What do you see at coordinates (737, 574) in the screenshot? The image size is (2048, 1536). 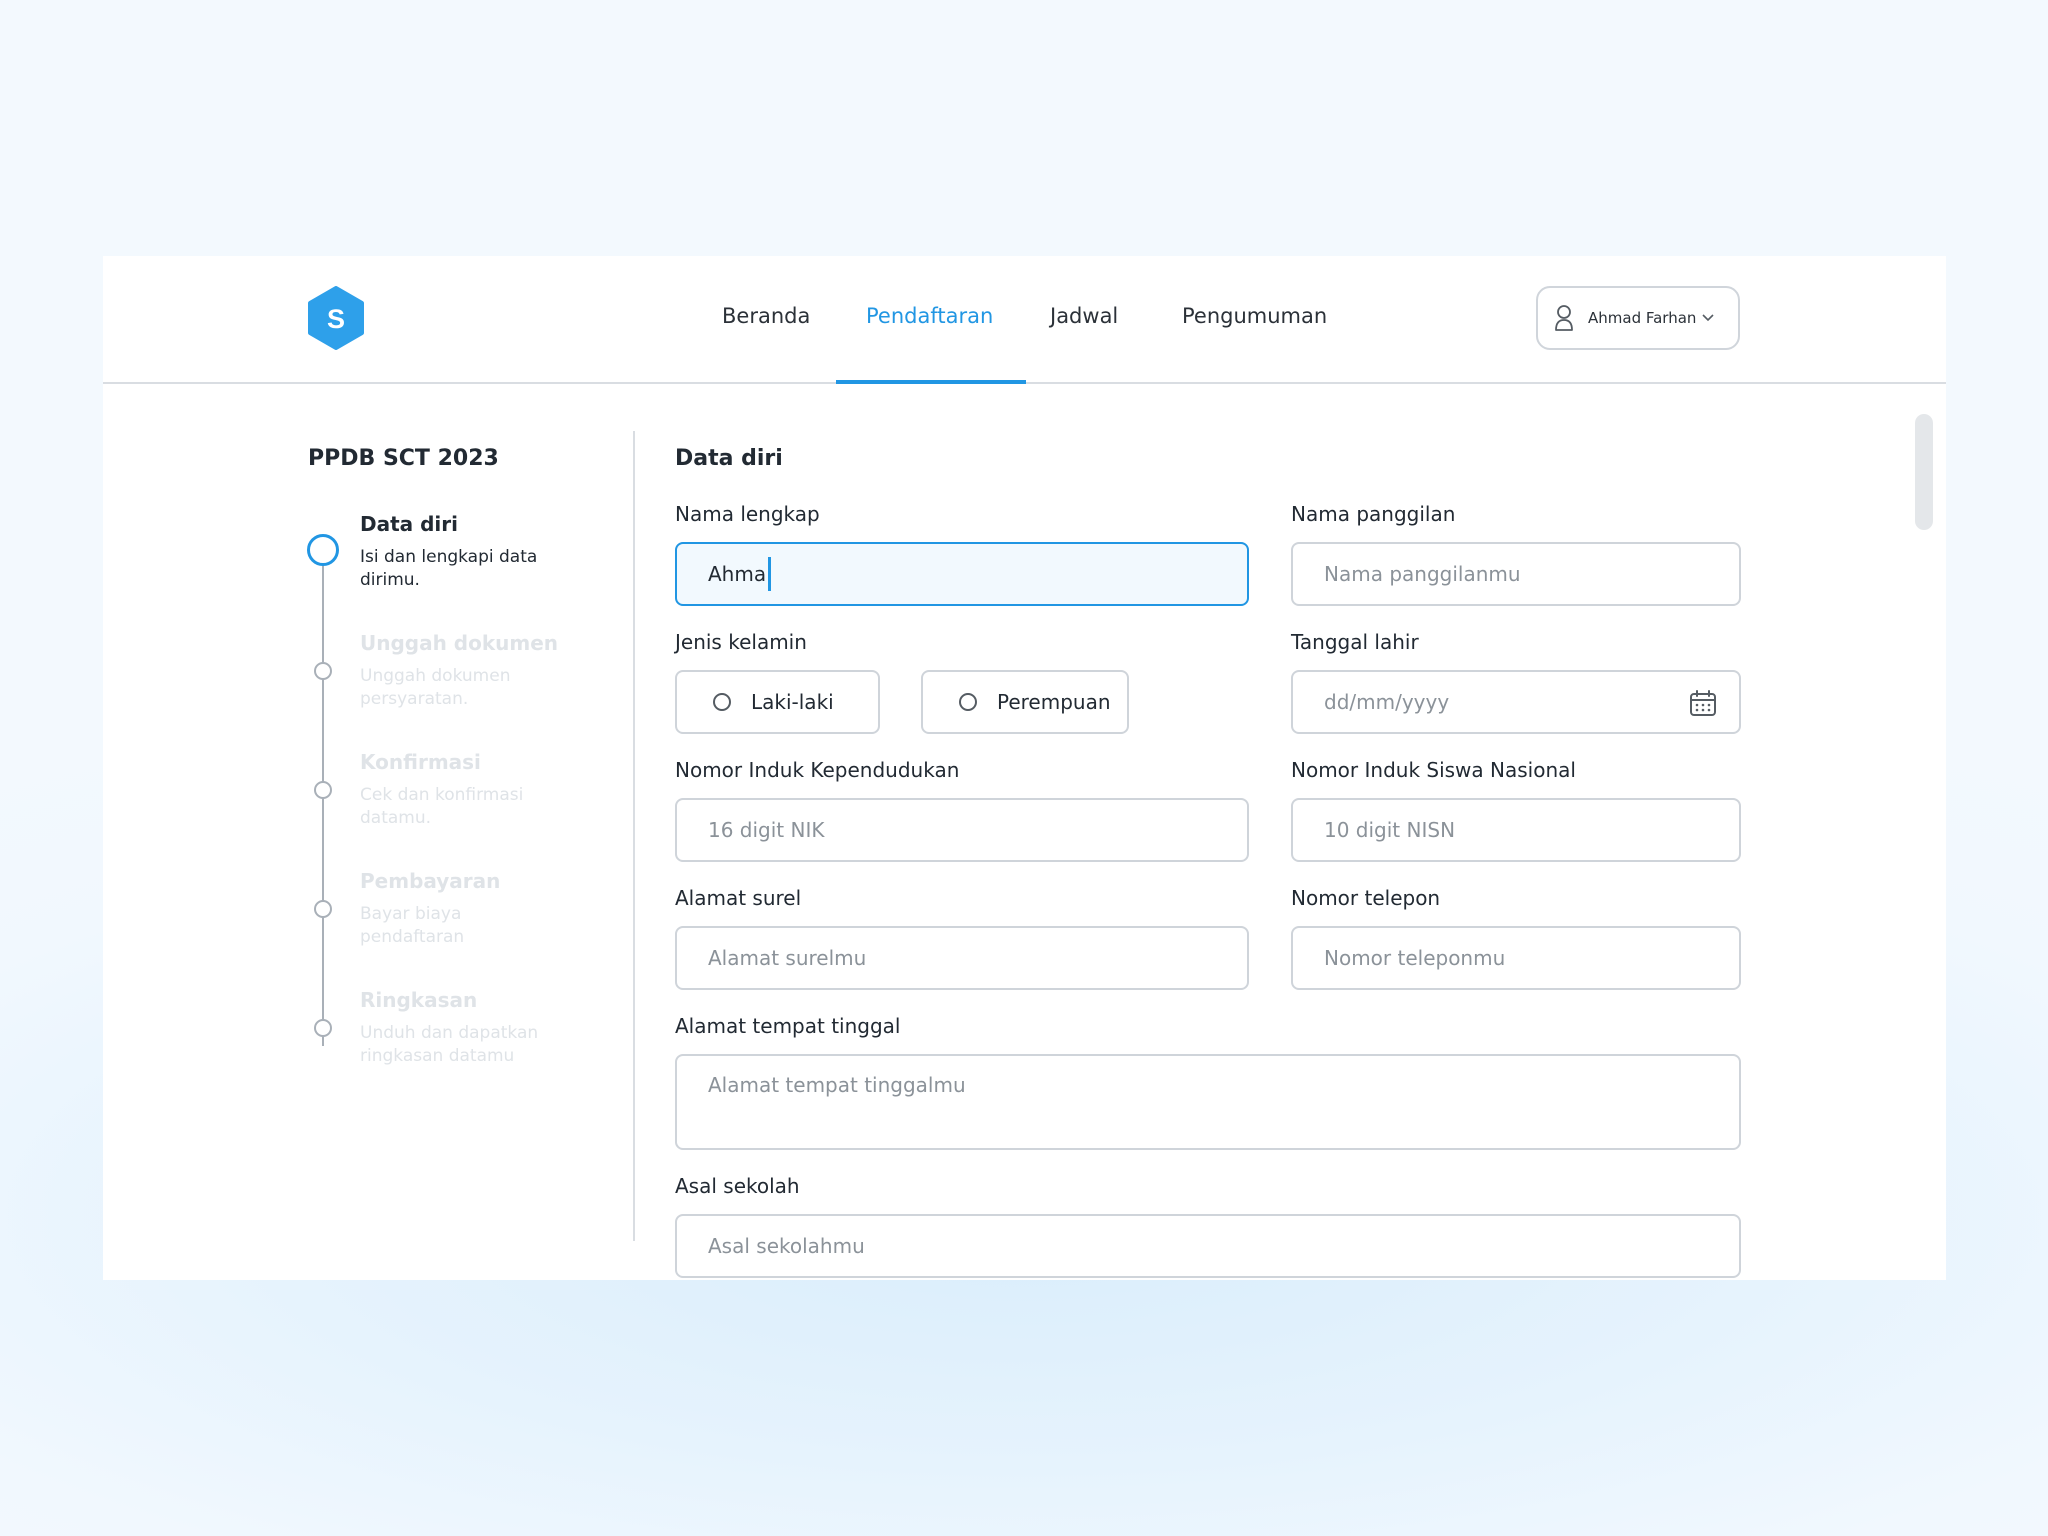 I see `nama-lengkap-value: Ahma` at bounding box center [737, 574].